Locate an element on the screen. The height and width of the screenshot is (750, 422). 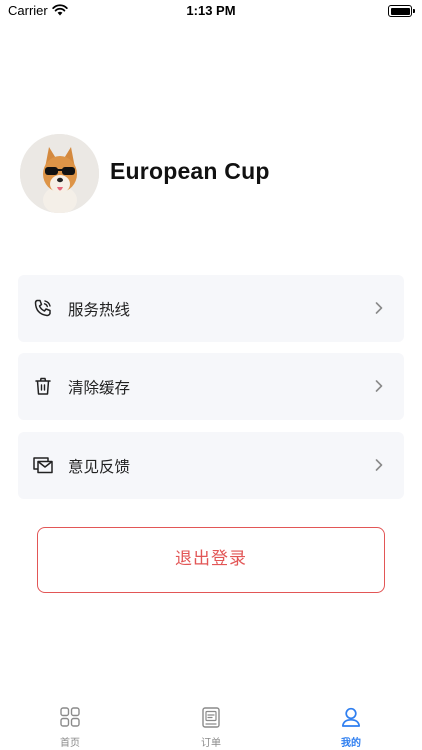
shiba-dog-sunglasses-avatar-icon is located at coordinates (59, 173).